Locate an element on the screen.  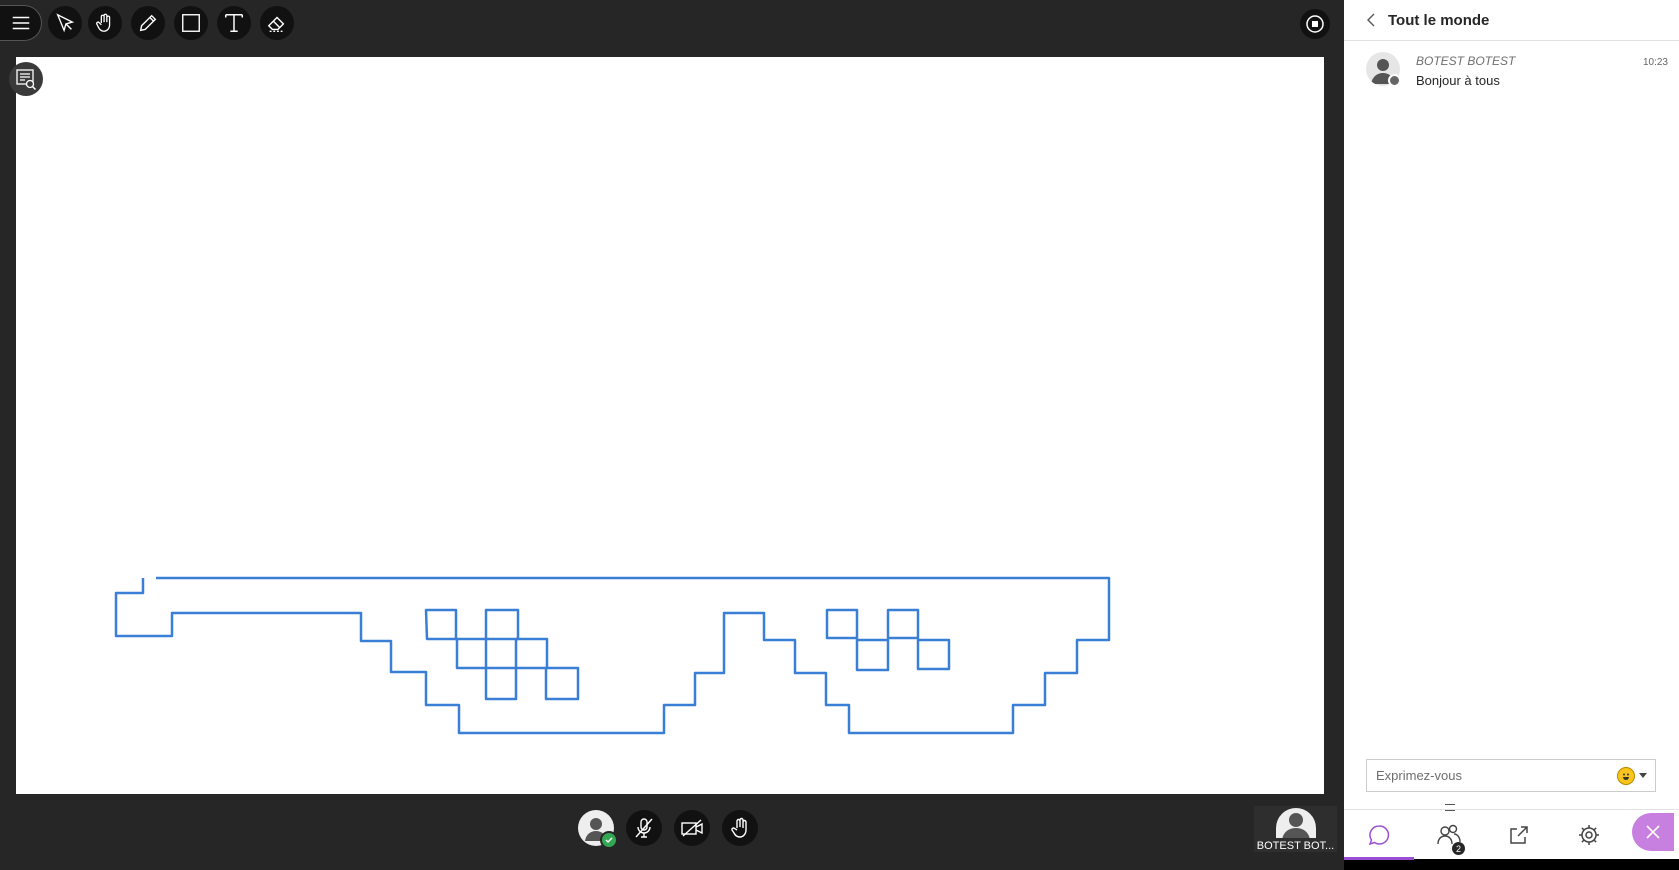
zoom-page-icon is located at coordinates (26, 80).